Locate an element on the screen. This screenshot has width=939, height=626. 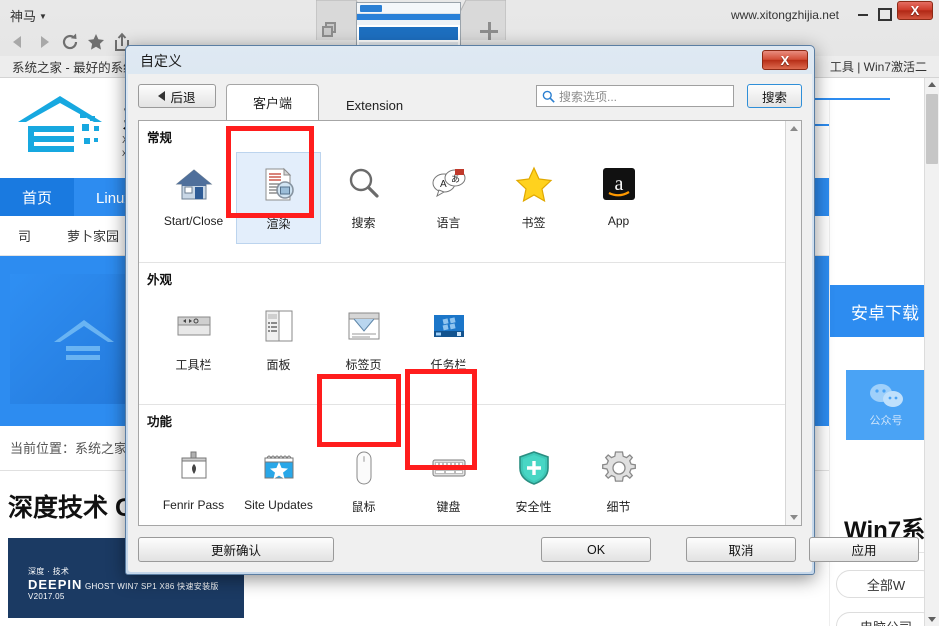
calendar-star-icon is located at coordinates (279, 468).